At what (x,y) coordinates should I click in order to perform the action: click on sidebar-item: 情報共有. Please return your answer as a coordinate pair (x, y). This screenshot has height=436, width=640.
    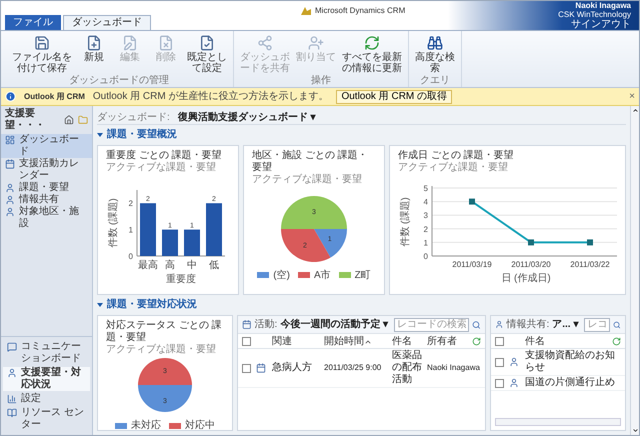
    Looking at the image, I should click on (46, 200).